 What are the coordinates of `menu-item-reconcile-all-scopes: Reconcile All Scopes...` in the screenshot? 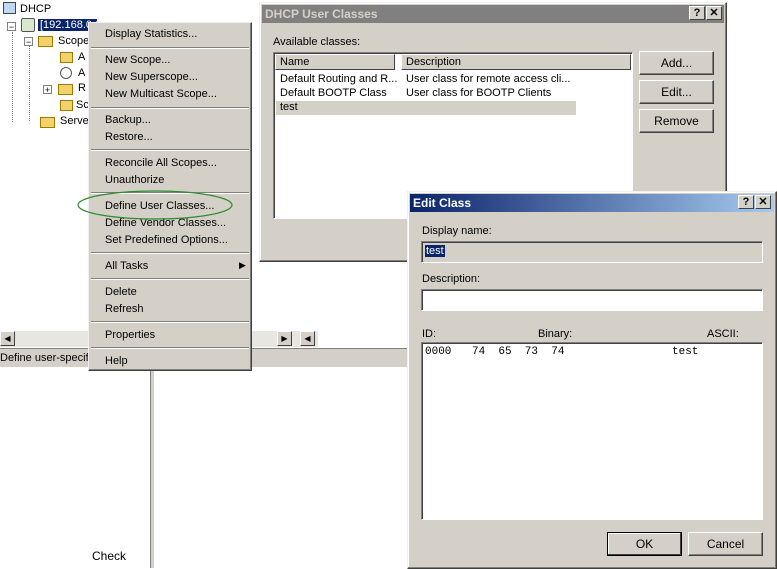 It's located at (161, 163).